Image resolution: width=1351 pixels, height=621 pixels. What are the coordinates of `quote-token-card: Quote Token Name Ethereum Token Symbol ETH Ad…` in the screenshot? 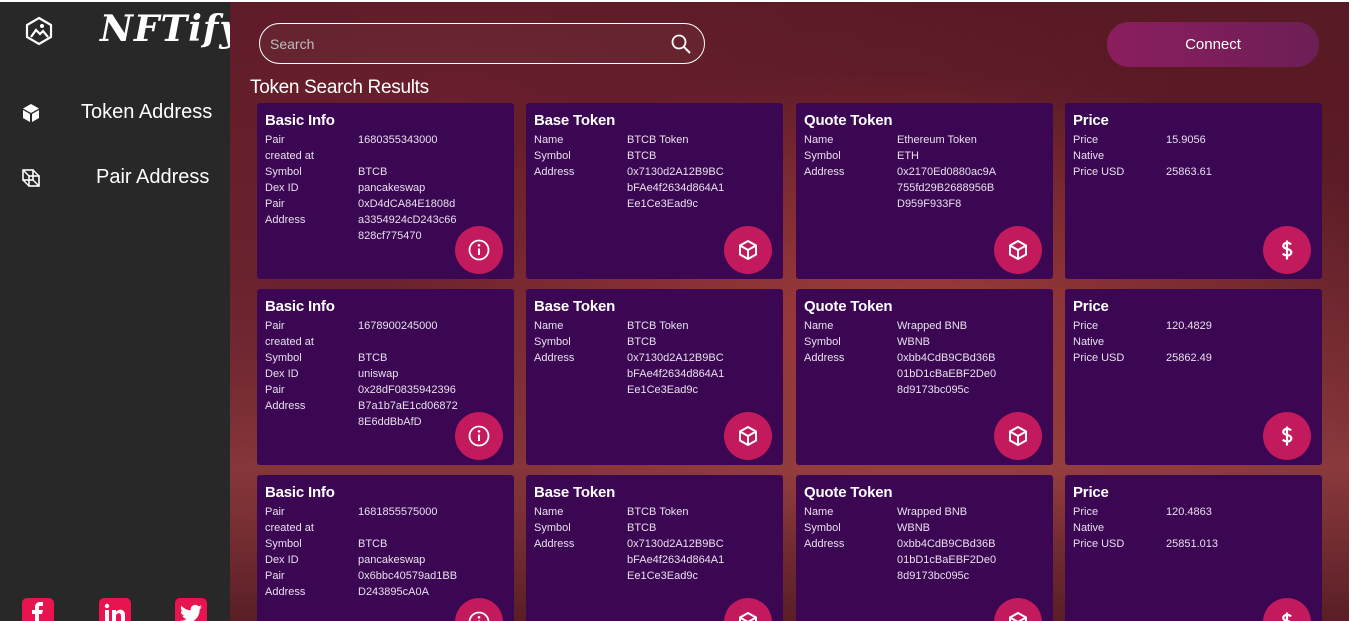 It's located at (924, 191).